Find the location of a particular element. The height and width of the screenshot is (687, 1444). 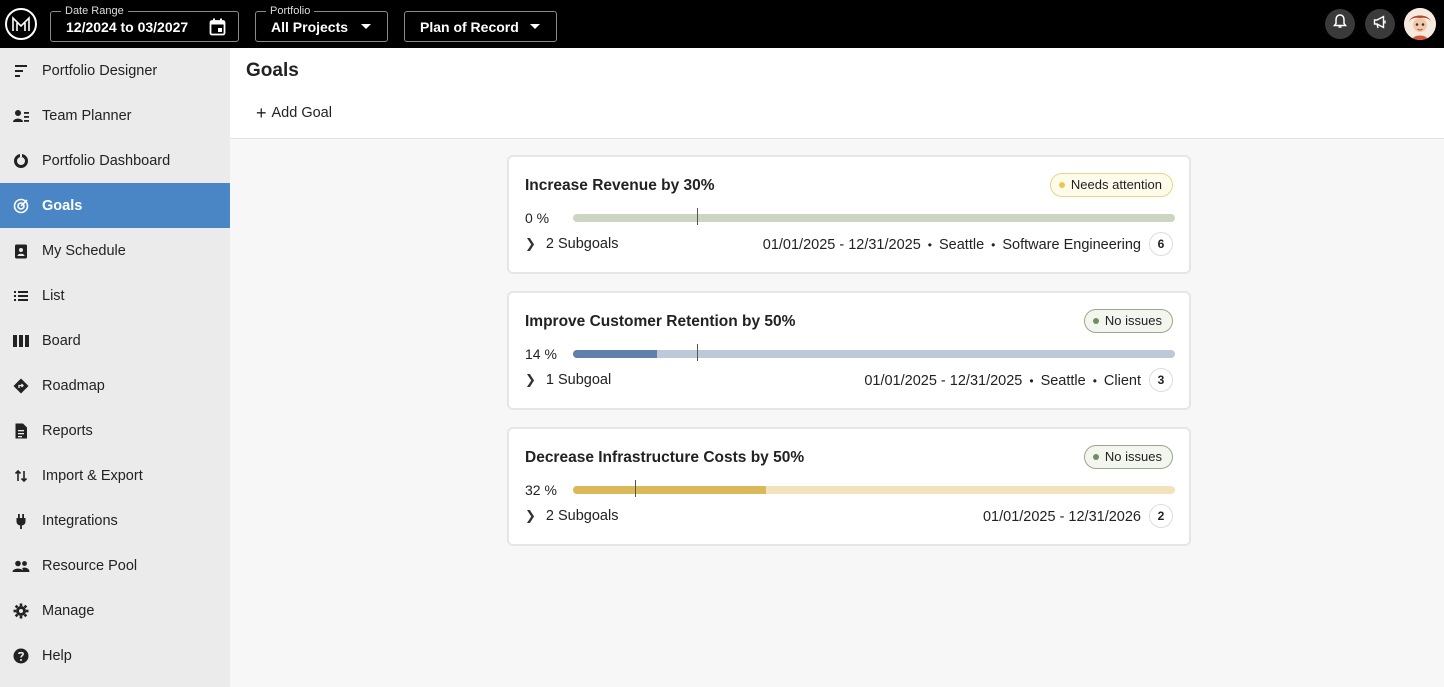

date-range-picker: Date Range 12/2024 to 03/2027 is located at coordinates (144, 23).